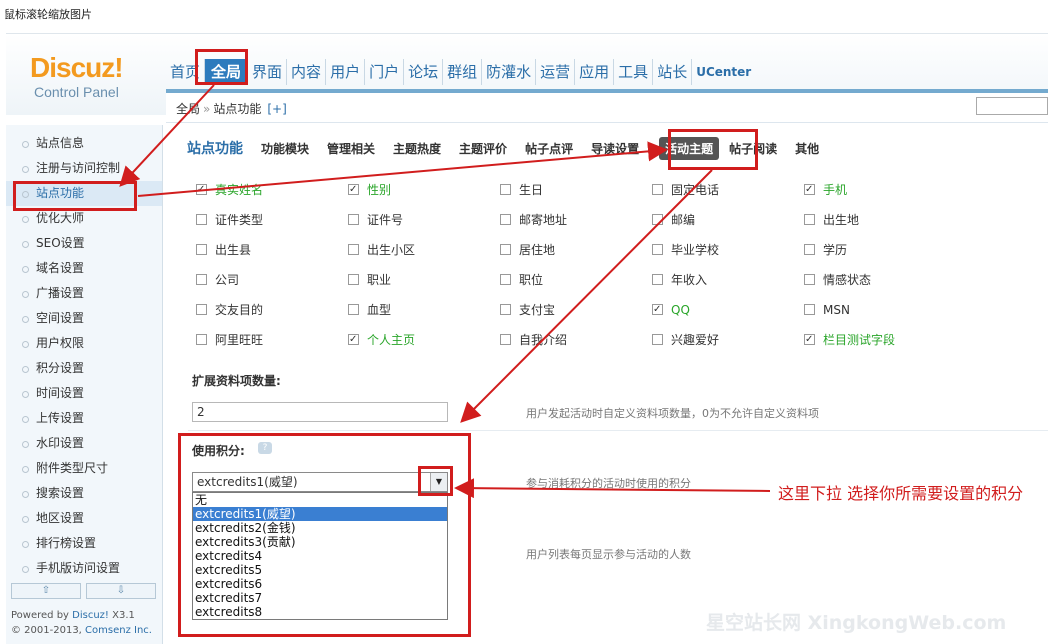  What do you see at coordinates (521, 280) in the screenshot?
I see `profile-field-checkbox: 职位` at bounding box center [521, 280].